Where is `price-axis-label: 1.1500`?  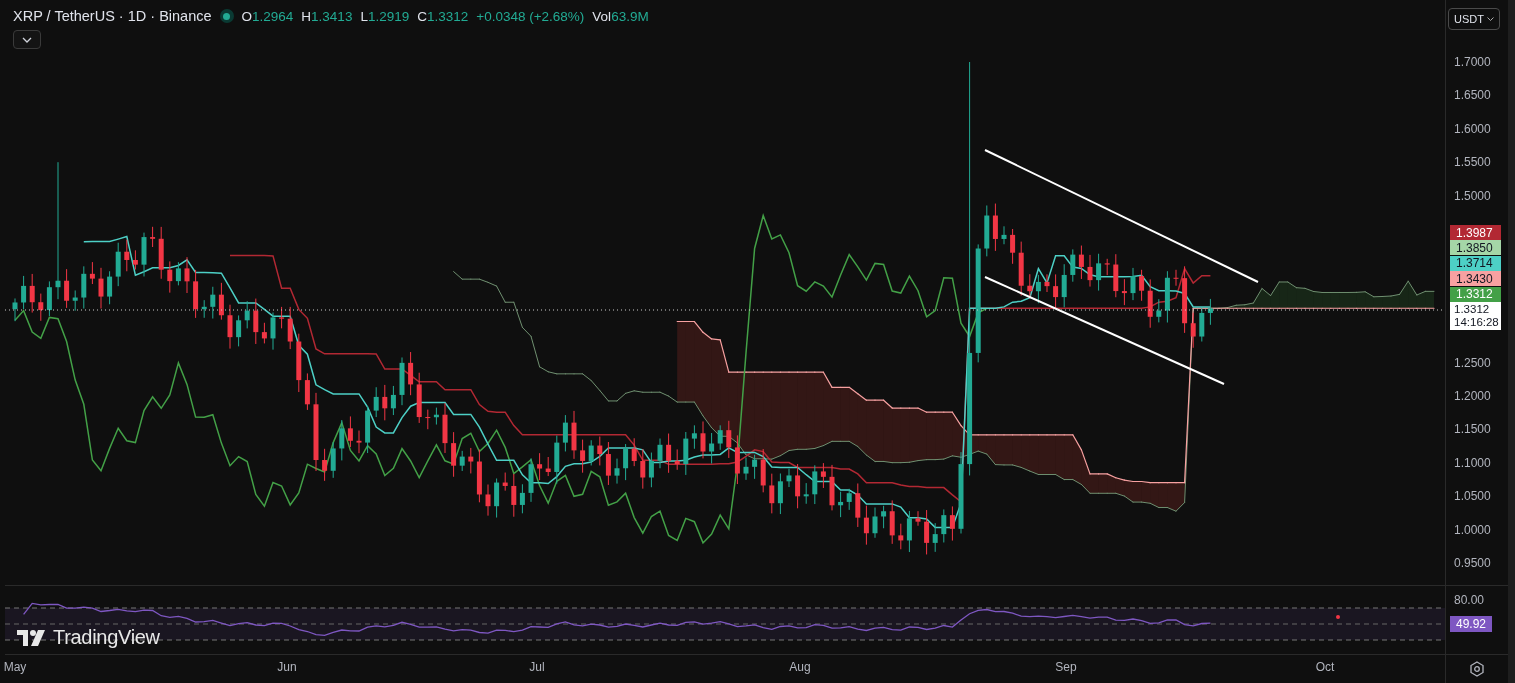
price-axis-label: 1.1500 is located at coordinates (1472, 429).